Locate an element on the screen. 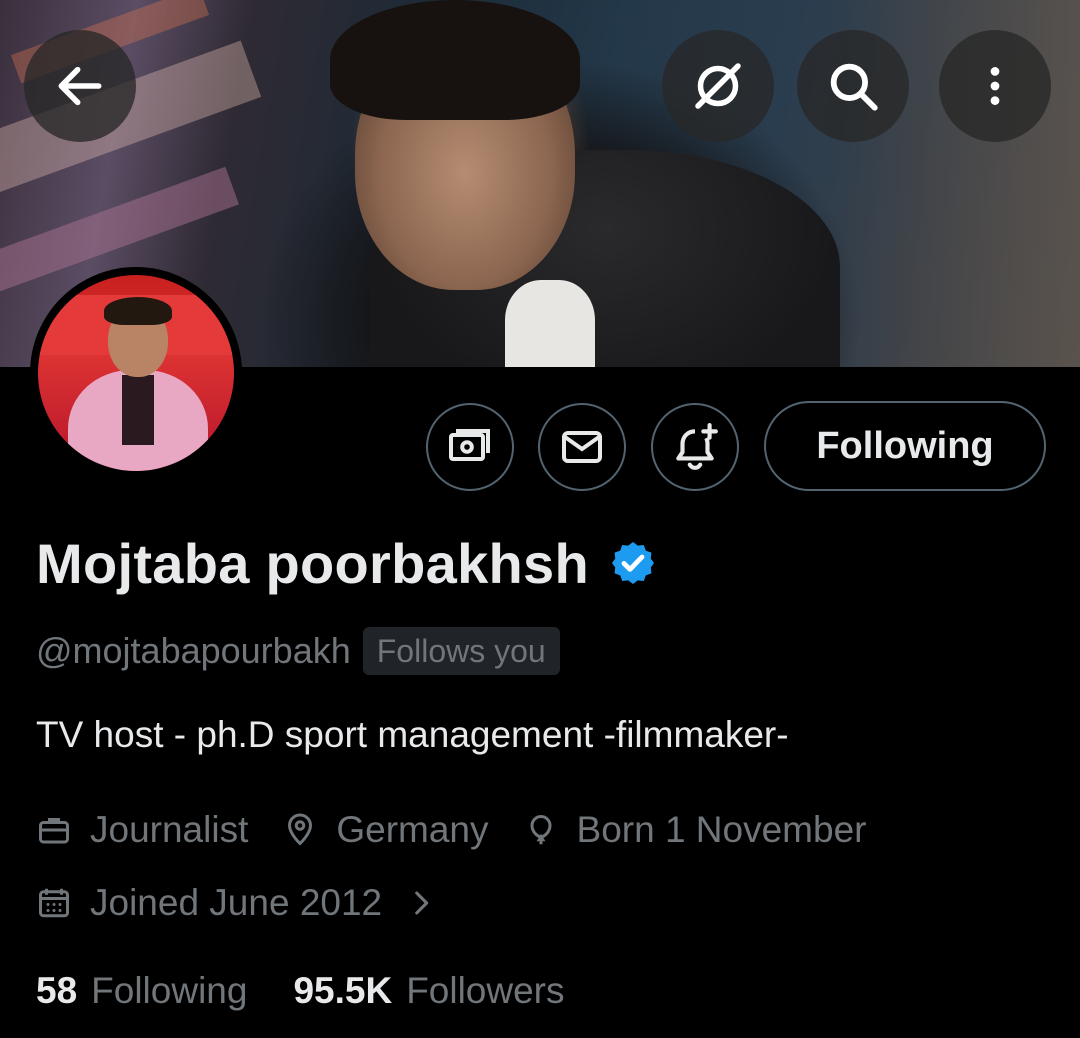 This screenshot has height=1038, width=1080. tip-button is located at coordinates (470, 447).